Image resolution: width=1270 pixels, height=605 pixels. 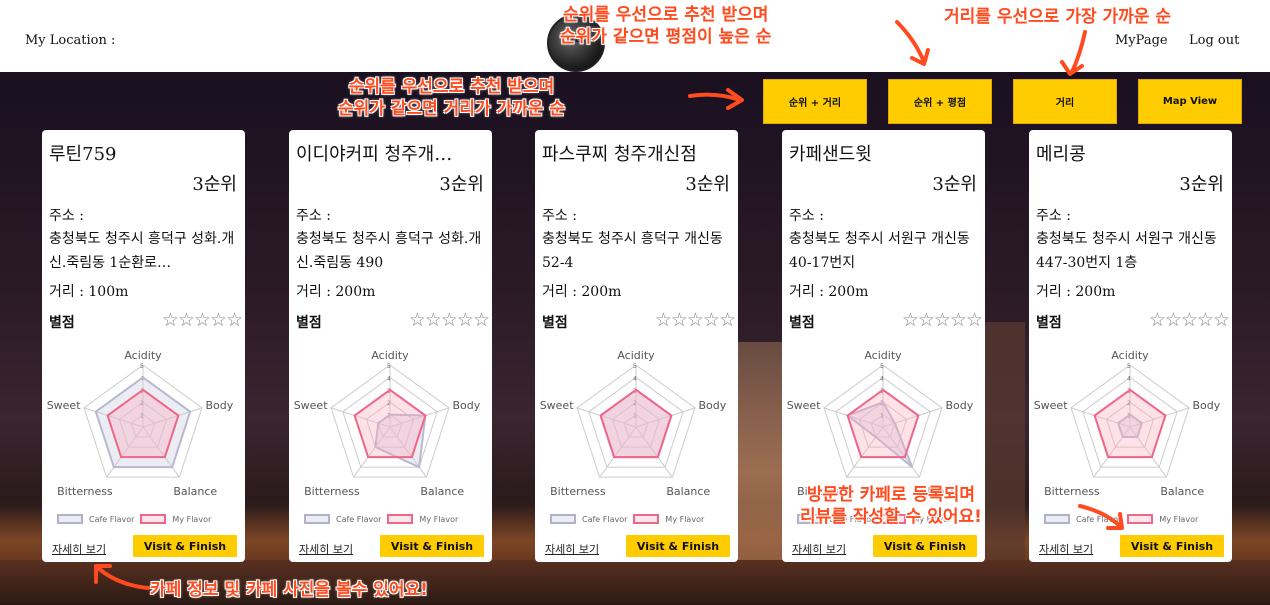 I want to click on arrow-to-distance, so click(x=1073, y=53).